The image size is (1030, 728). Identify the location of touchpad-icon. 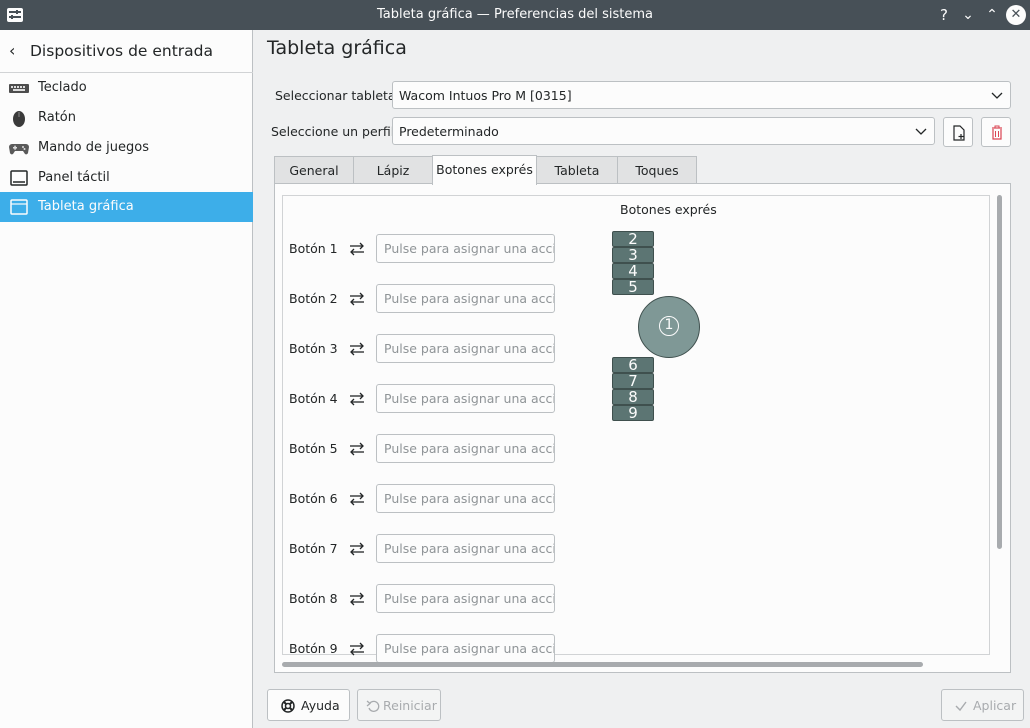
(19, 178).